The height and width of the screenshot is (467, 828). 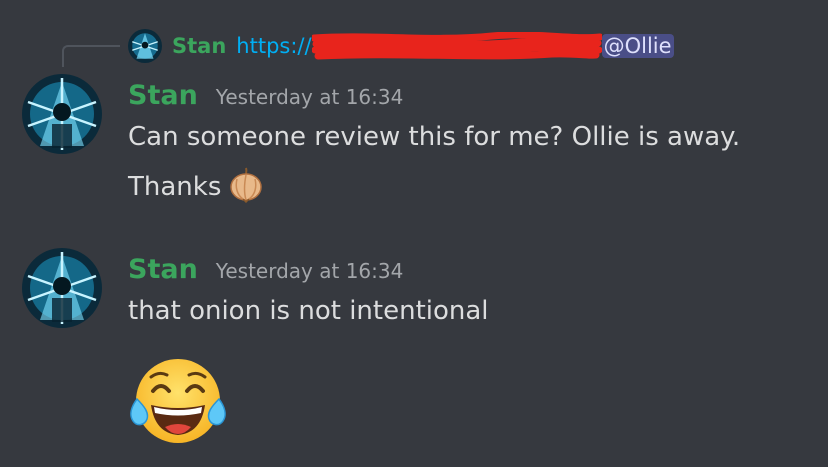 What do you see at coordinates (457, 45) in the screenshot?
I see `redaction-scribble` at bounding box center [457, 45].